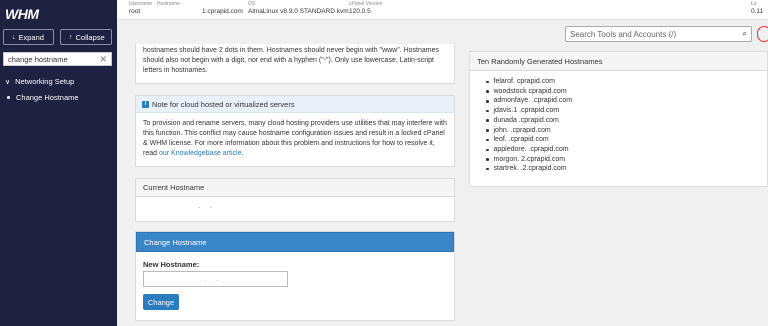 The height and width of the screenshot is (326, 768). Describe the element at coordinates (45, 81) in the screenshot. I see `sidebar-section-label: Networking Setup` at that location.